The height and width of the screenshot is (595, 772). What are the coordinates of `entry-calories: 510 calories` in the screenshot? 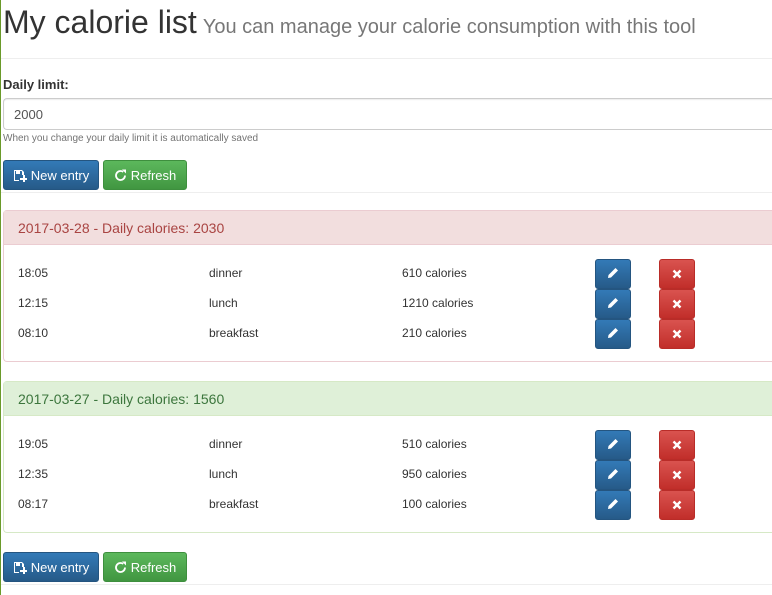 It's located at (434, 444).